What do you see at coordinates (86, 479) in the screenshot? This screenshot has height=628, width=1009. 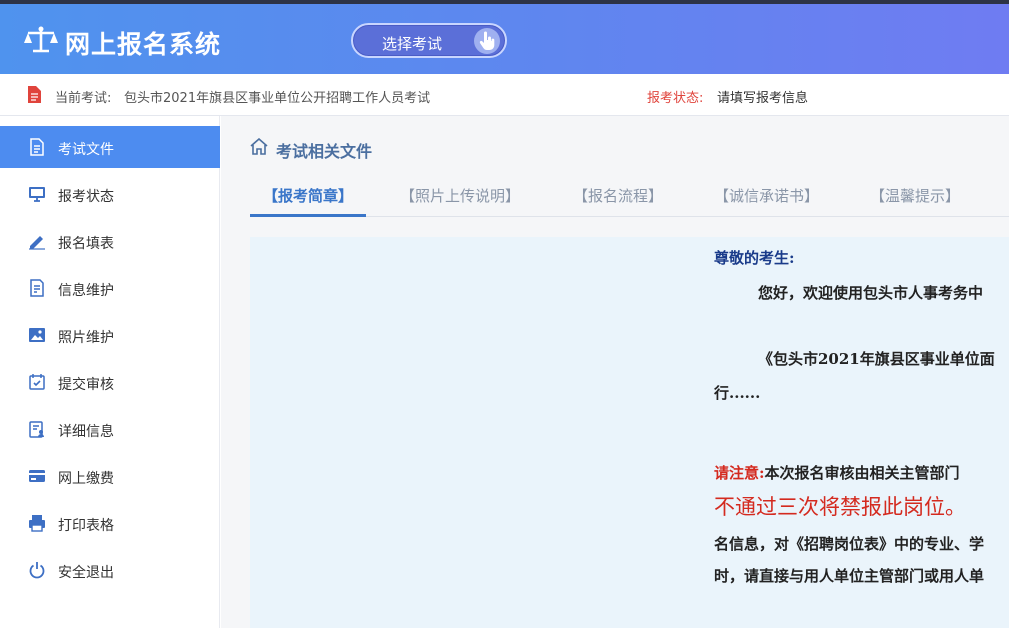 I see `sidebar-item-label: 网上缴费` at bounding box center [86, 479].